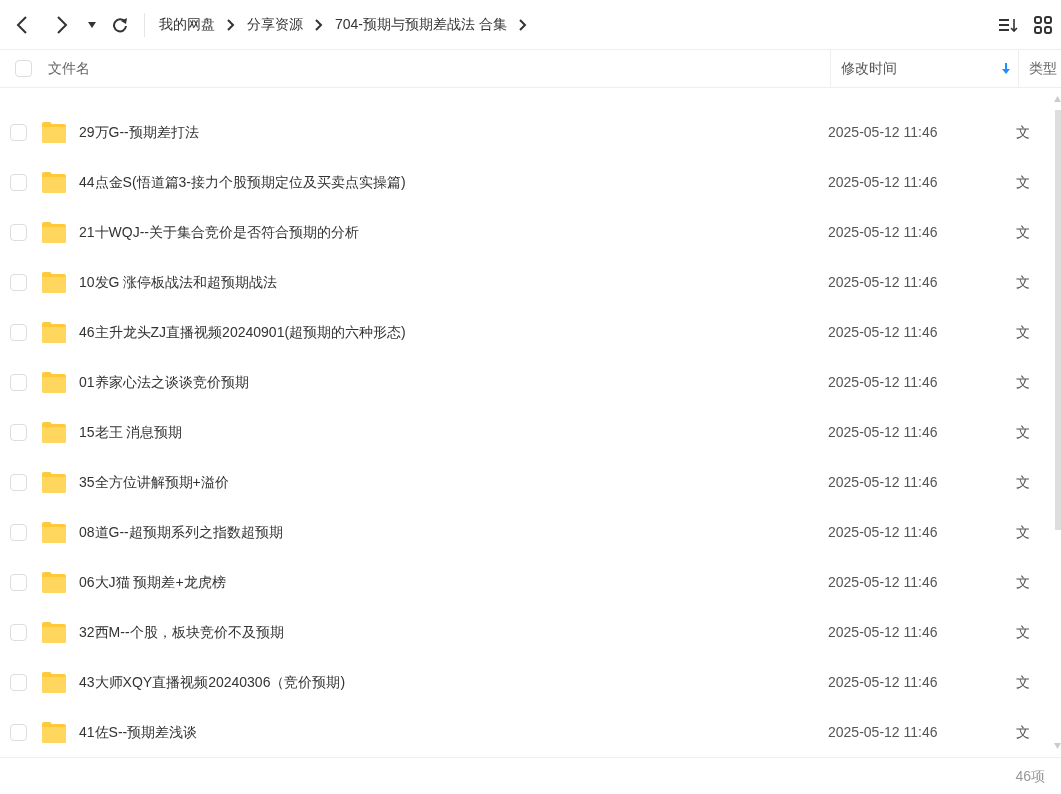 This screenshot has height=794, width=1061. I want to click on file-name: 01养家心法之谈谈竞价预期, so click(453, 382).